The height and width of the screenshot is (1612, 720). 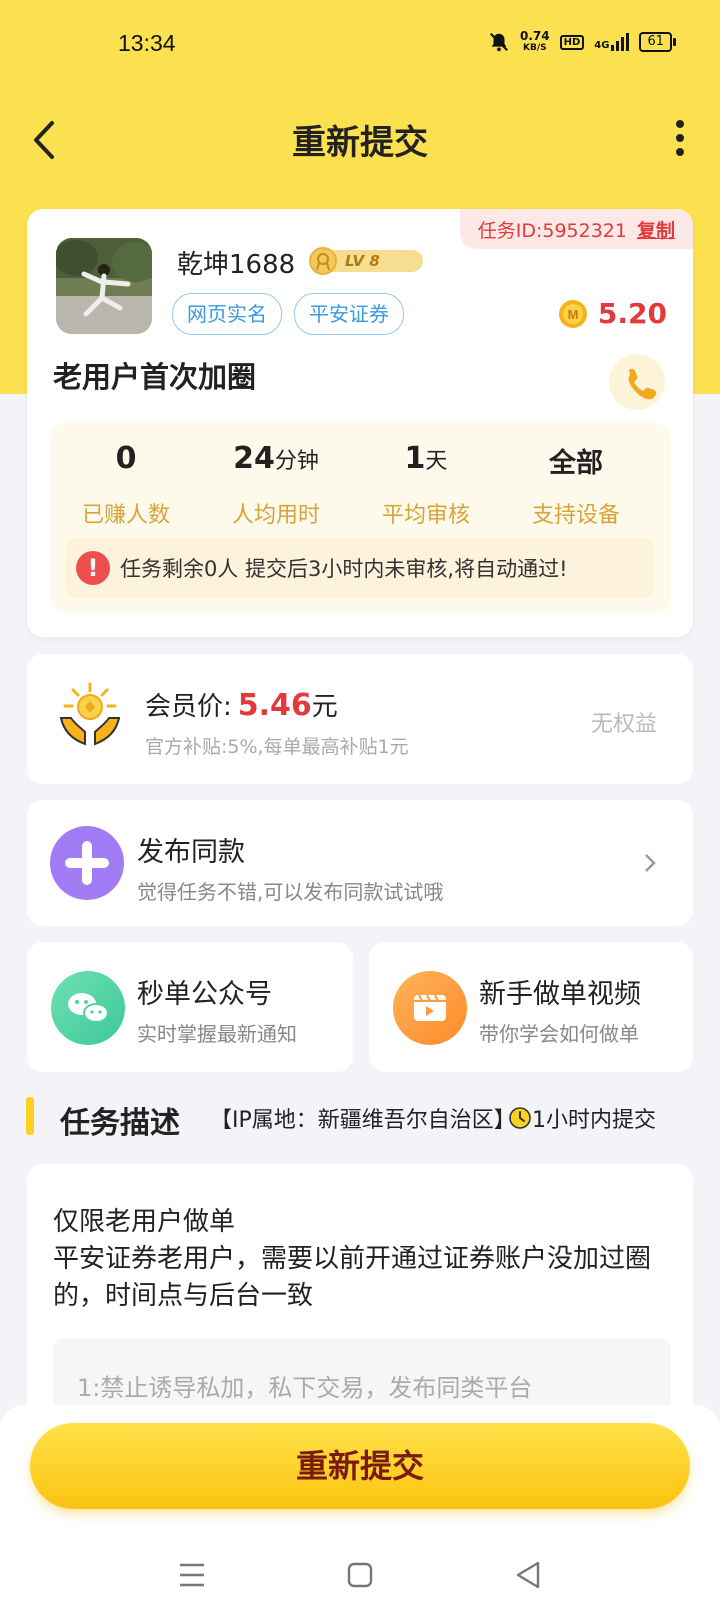 I want to click on stat-avg-time: 24分钟 人均用时, so click(x=275, y=484).